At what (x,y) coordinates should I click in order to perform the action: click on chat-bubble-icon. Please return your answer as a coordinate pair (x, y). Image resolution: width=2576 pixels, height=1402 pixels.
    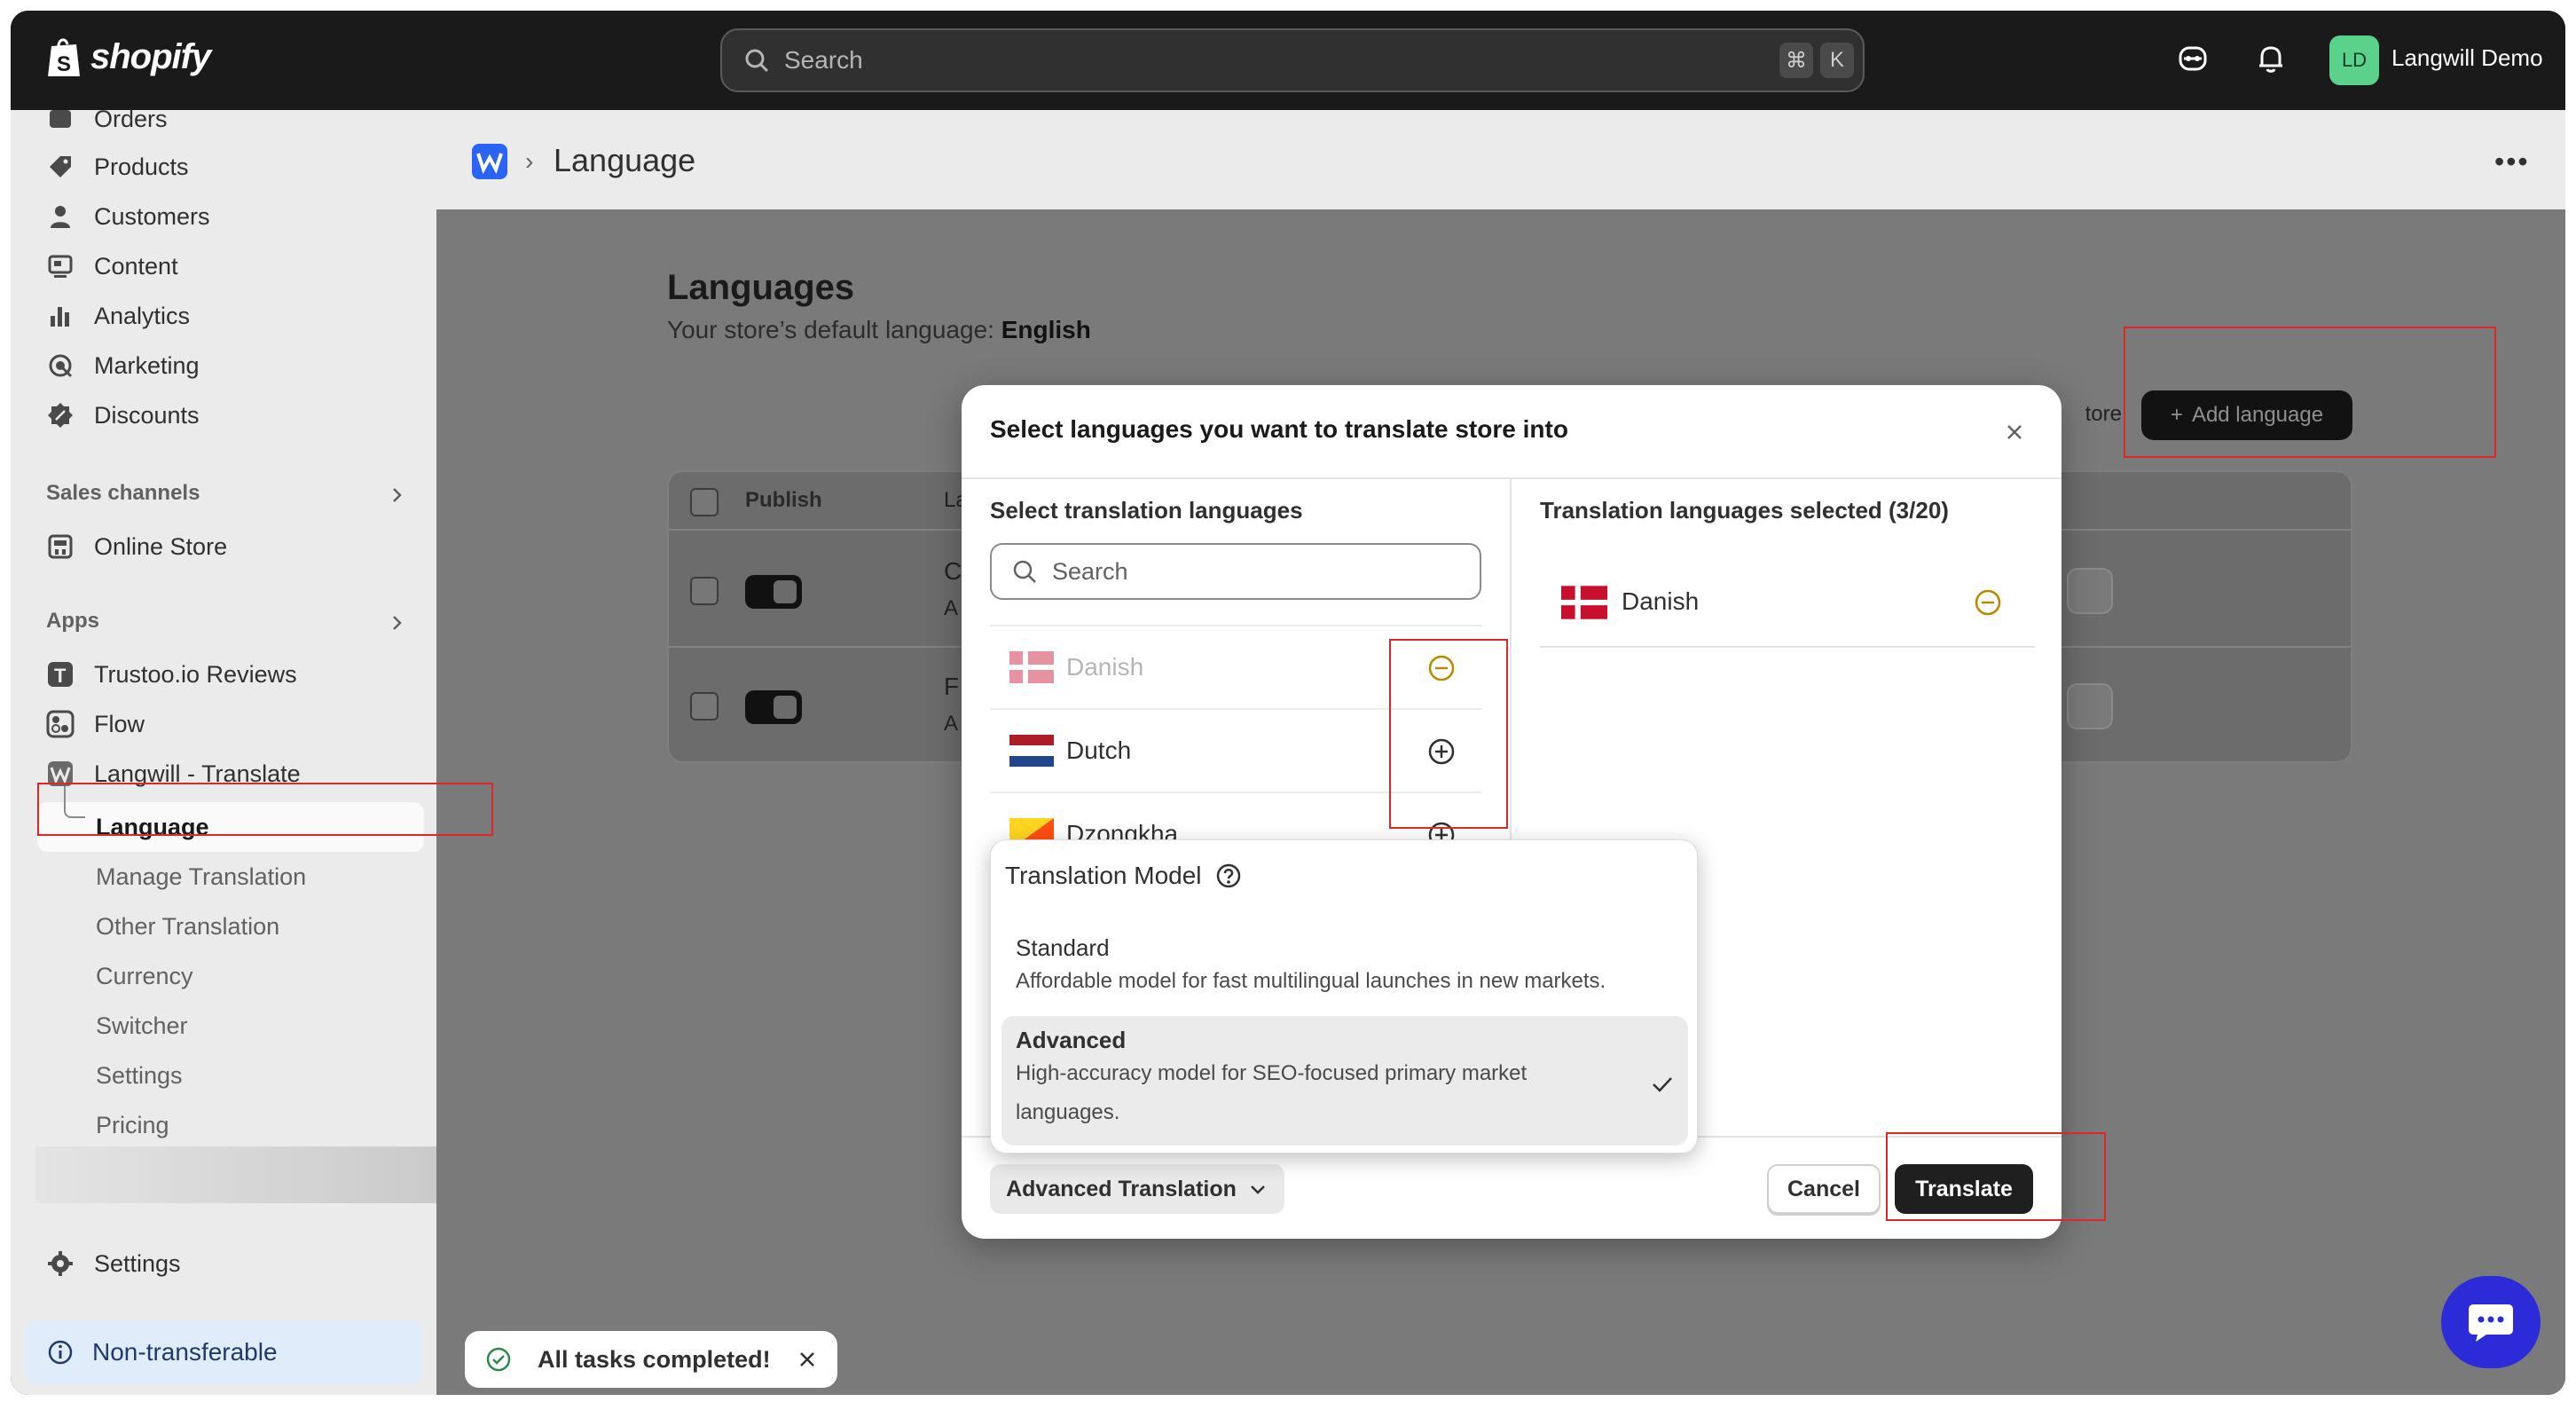
    Looking at the image, I should click on (2491, 1323).